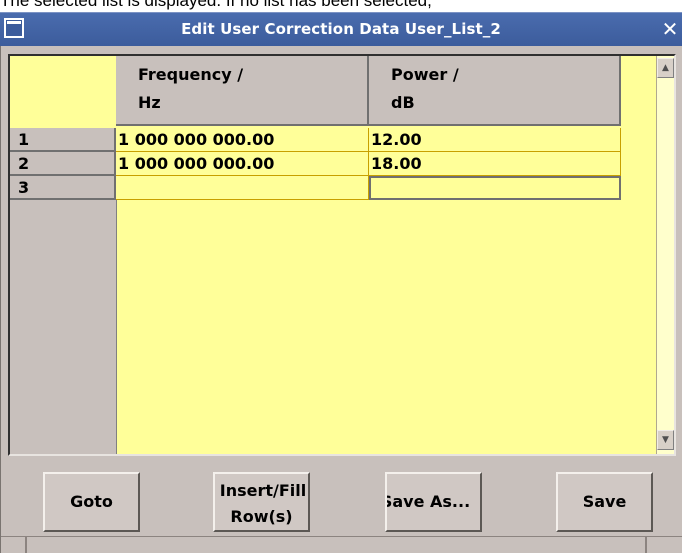 The height and width of the screenshot is (553, 682). Describe the element at coordinates (341, 544) in the screenshot. I see `status-bar` at that location.